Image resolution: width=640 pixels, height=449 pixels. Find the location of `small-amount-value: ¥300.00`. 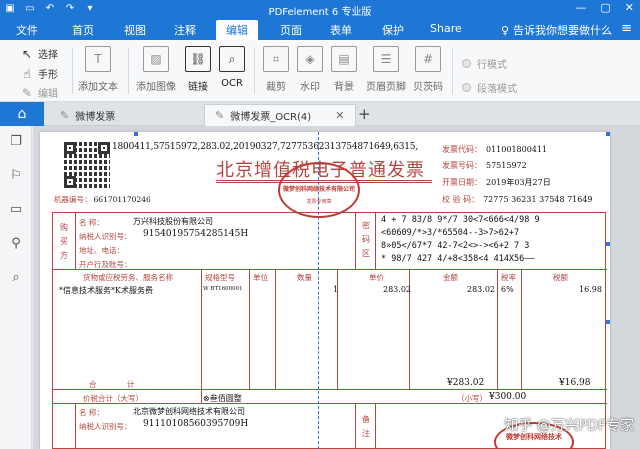

small-amount-value: ¥300.00 is located at coordinates (508, 397).